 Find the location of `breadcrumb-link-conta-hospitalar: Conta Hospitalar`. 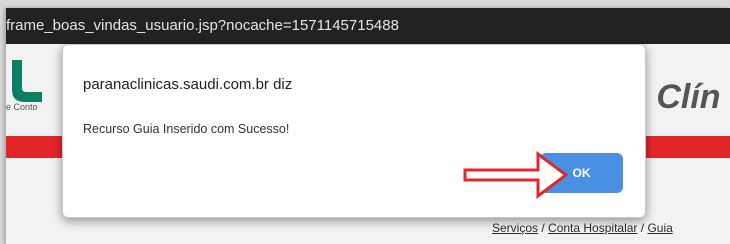

breadcrumb-link-conta-hospitalar: Conta Hospitalar is located at coordinates (592, 228).